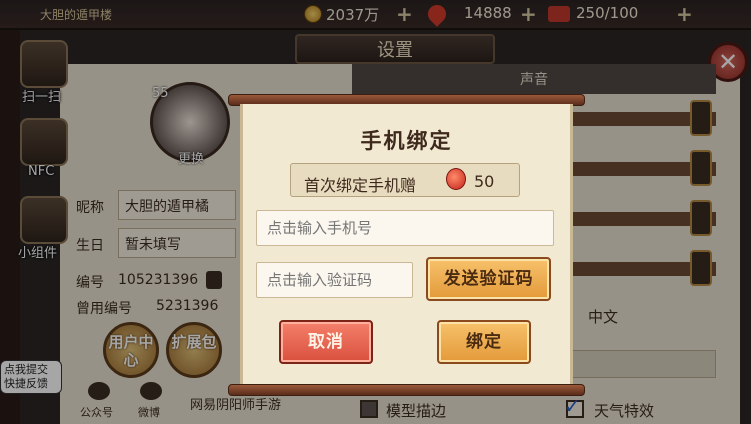 Image resolution: width=751 pixels, height=424 pixels. Describe the element at coordinates (488, 279) in the screenshot. I see `send-code-button: 发送验证码` at that location.